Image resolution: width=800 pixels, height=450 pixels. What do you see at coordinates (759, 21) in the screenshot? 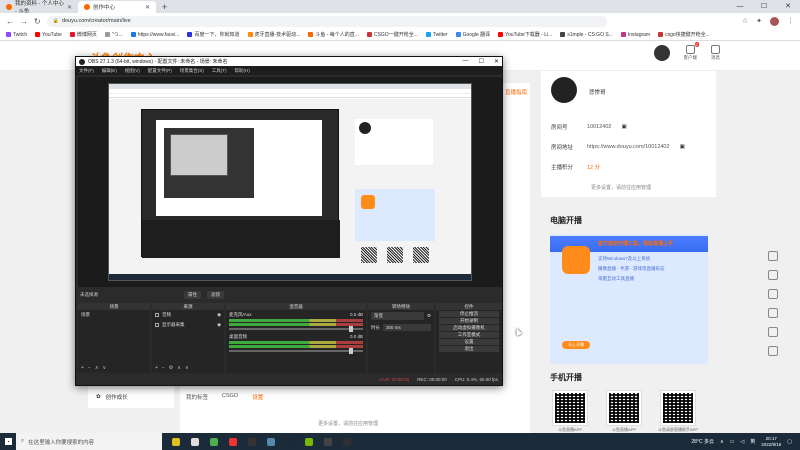
I see `puzzle-icon: ✦` at bounding box center [759, 21].